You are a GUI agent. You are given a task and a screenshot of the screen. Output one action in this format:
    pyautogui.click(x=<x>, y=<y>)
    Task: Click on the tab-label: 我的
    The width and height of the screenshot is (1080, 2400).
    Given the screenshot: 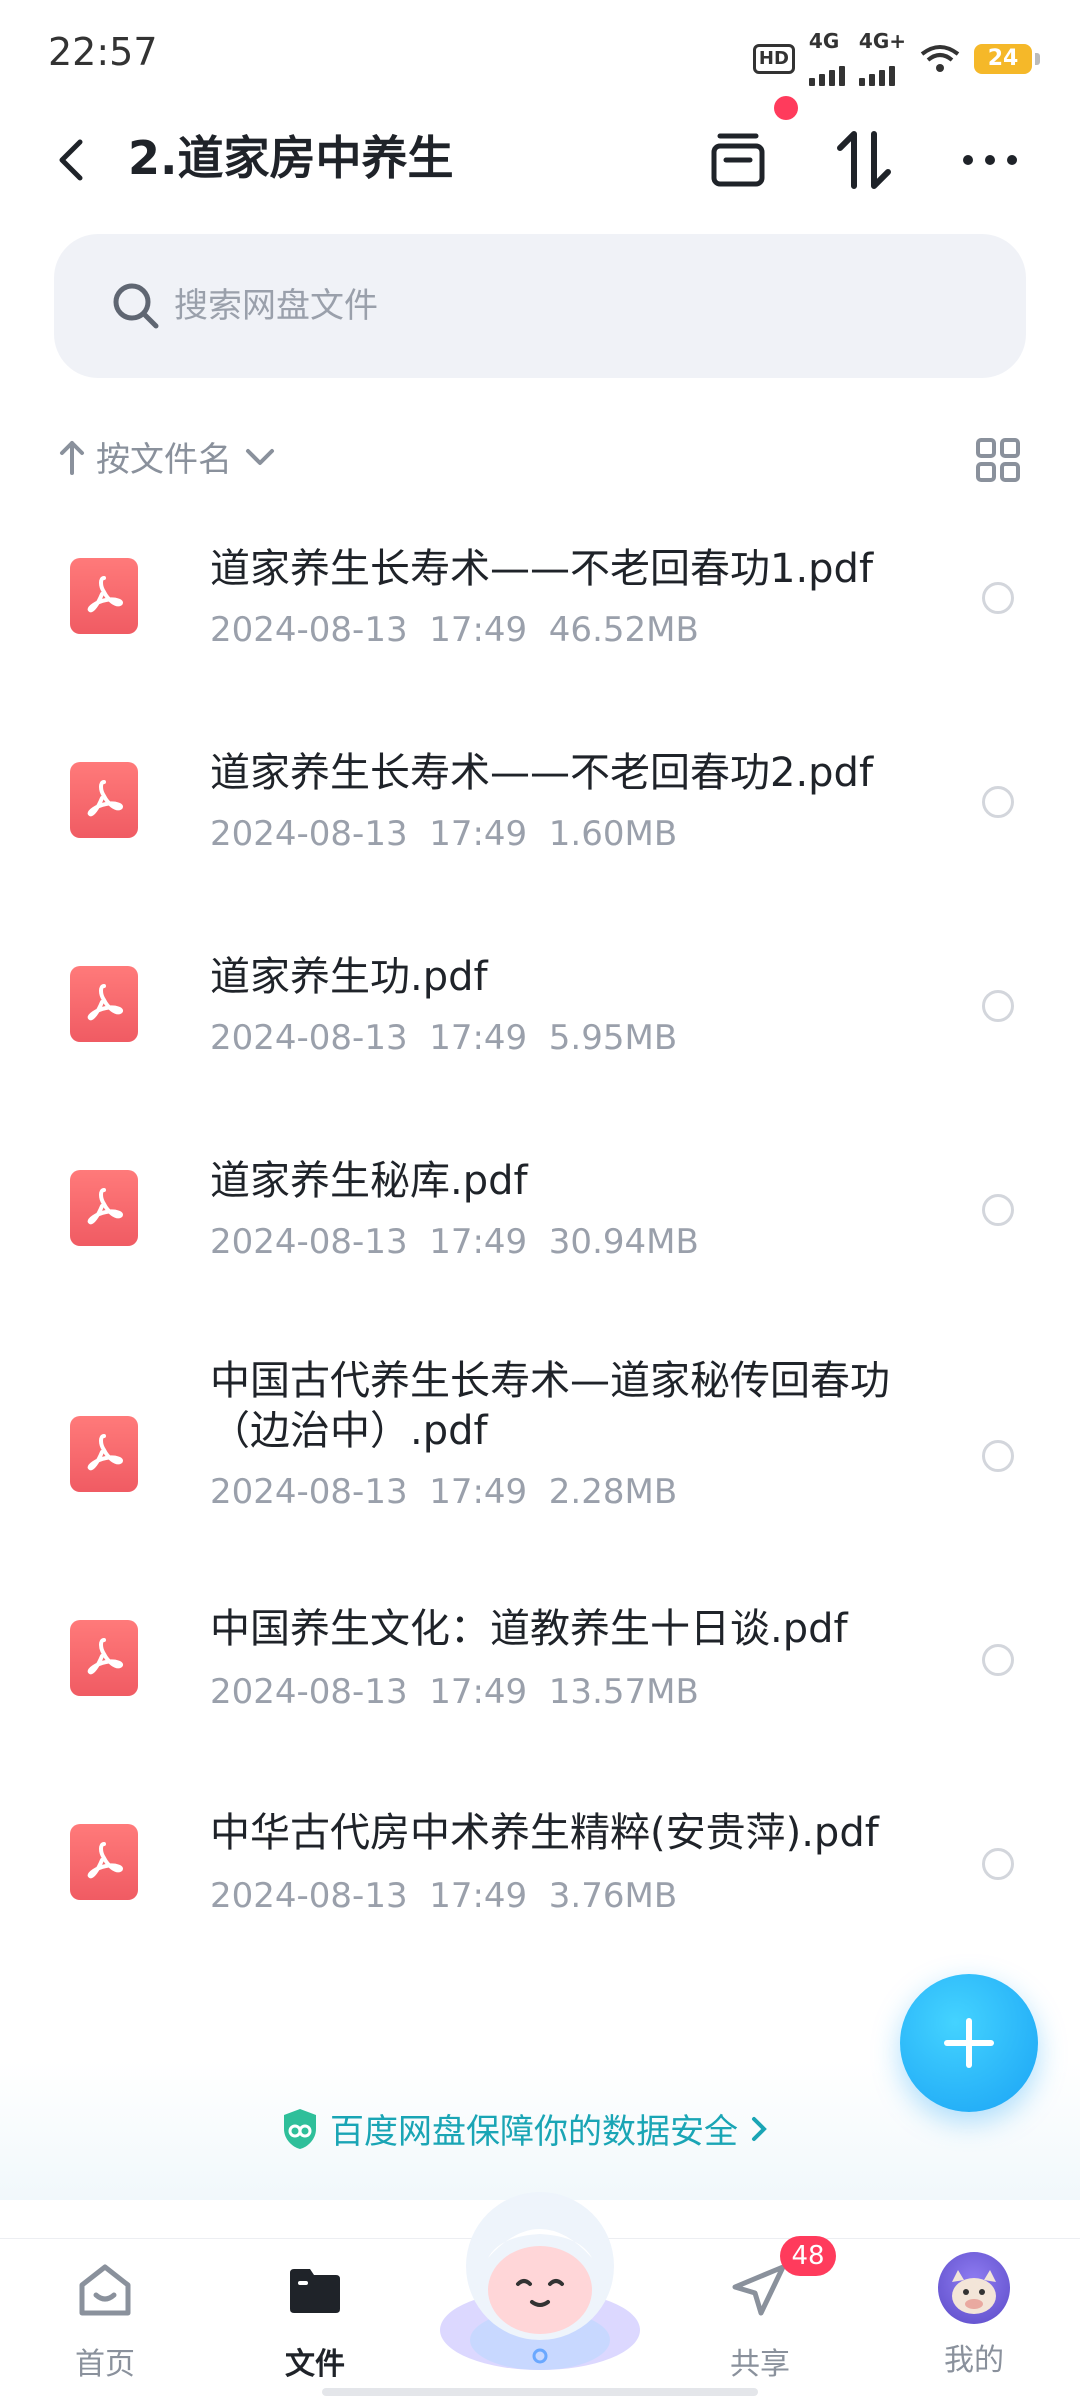 What is the action you would take?
    pyautogui.click(x=974, y=2360)
    